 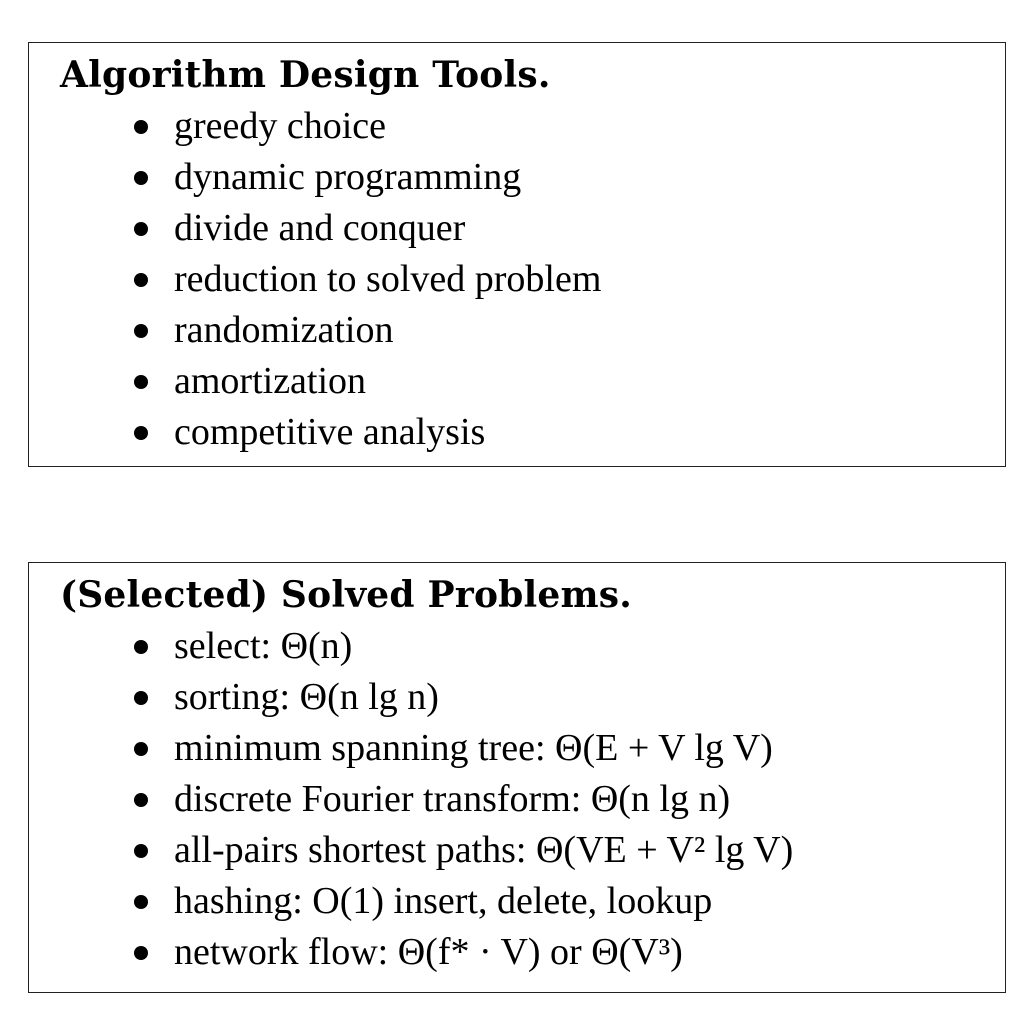 I want to click on problem-label: all-pairs shortest paths:, so click(x=350, y=850).